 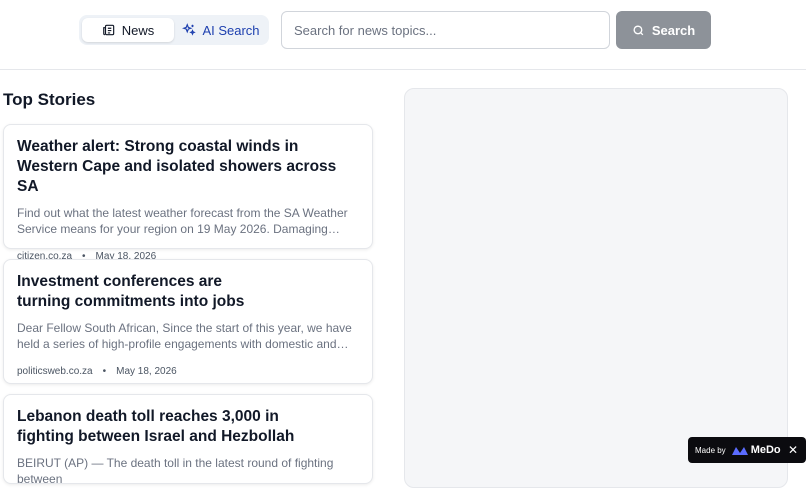 What do you see at coordinates (445, 30) in the screenshot?
I see `search-input` at bounding box center [445, 30].